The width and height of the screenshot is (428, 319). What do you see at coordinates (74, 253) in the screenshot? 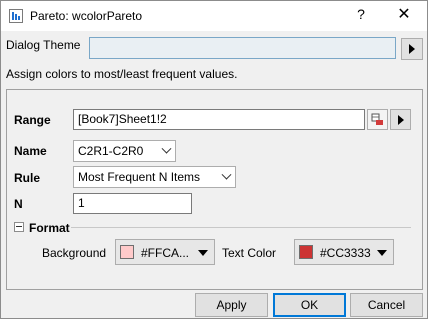
I see `background-label: Background` at bounding box center [74, 253].